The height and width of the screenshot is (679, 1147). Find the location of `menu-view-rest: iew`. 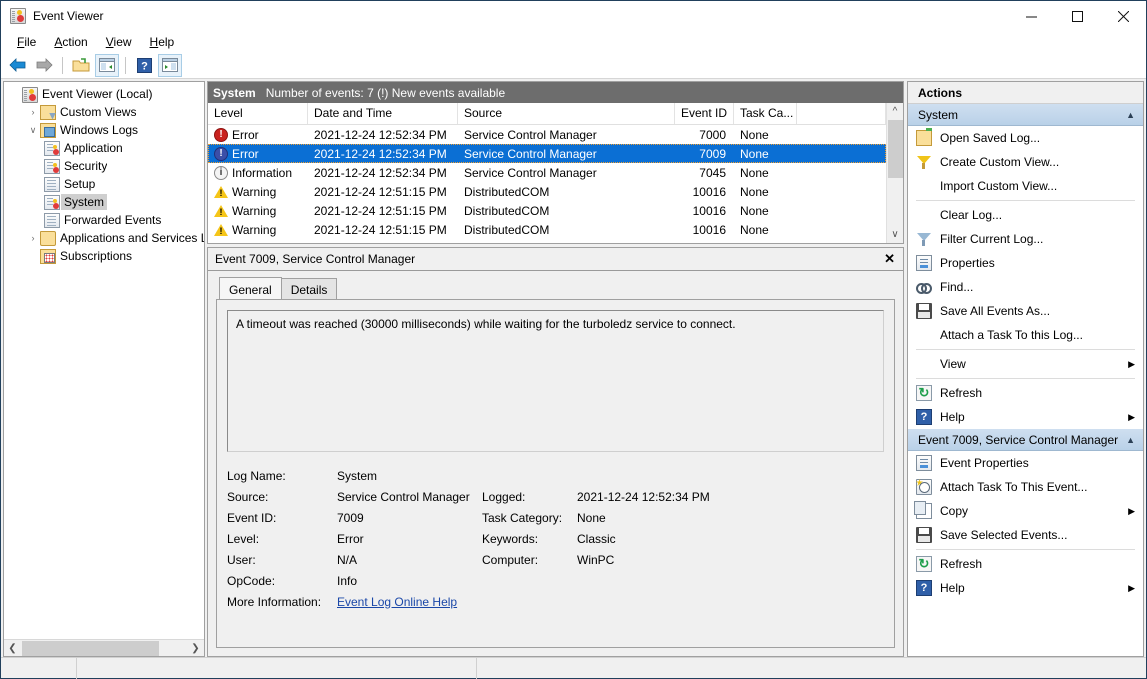

menu-view-rest: iew is located at coordinates (122, 41).